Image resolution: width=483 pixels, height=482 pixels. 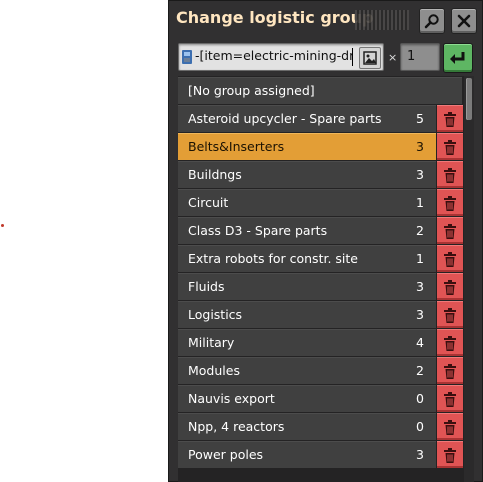 I want to click on titlebar: Change logistic group, so click(x=325, y=19).